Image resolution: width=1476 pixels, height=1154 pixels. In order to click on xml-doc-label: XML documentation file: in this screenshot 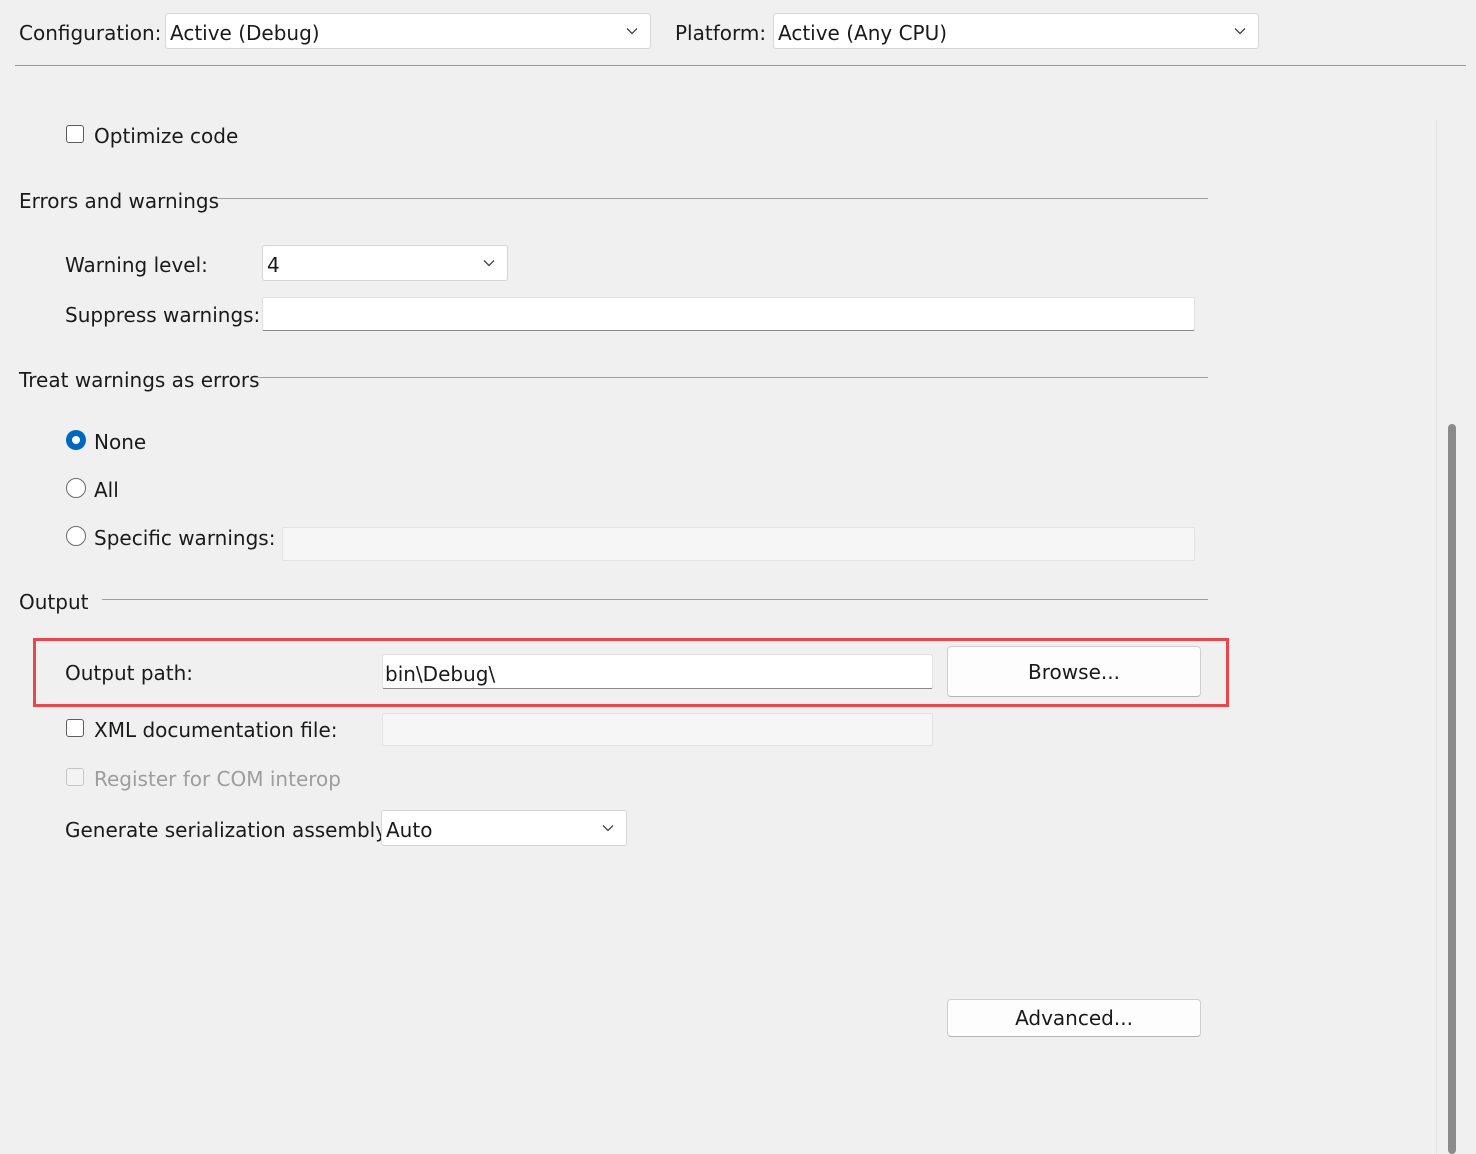, I will do `click(216, 730)`.